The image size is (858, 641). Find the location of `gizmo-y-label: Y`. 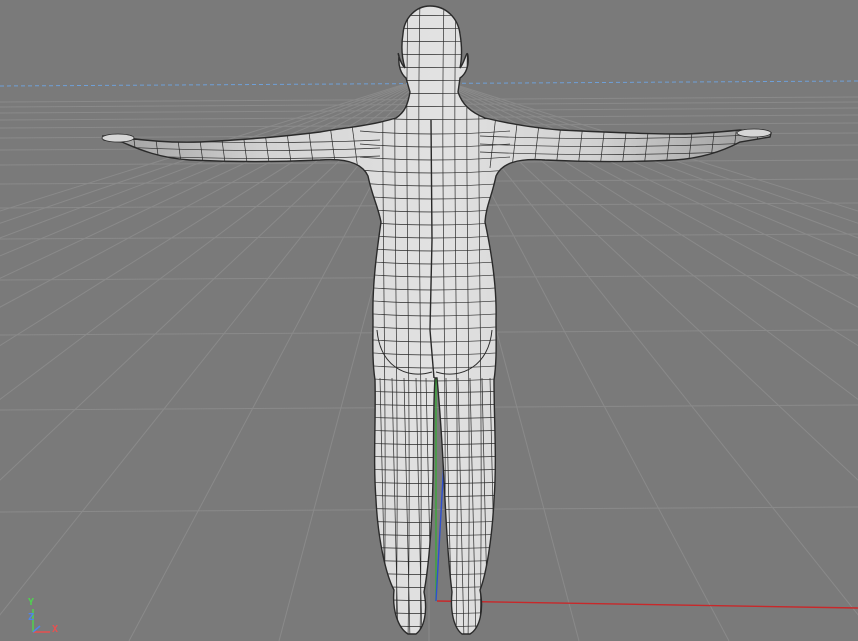

gizmo-y-label: Y is located at coordinates (31, 602).